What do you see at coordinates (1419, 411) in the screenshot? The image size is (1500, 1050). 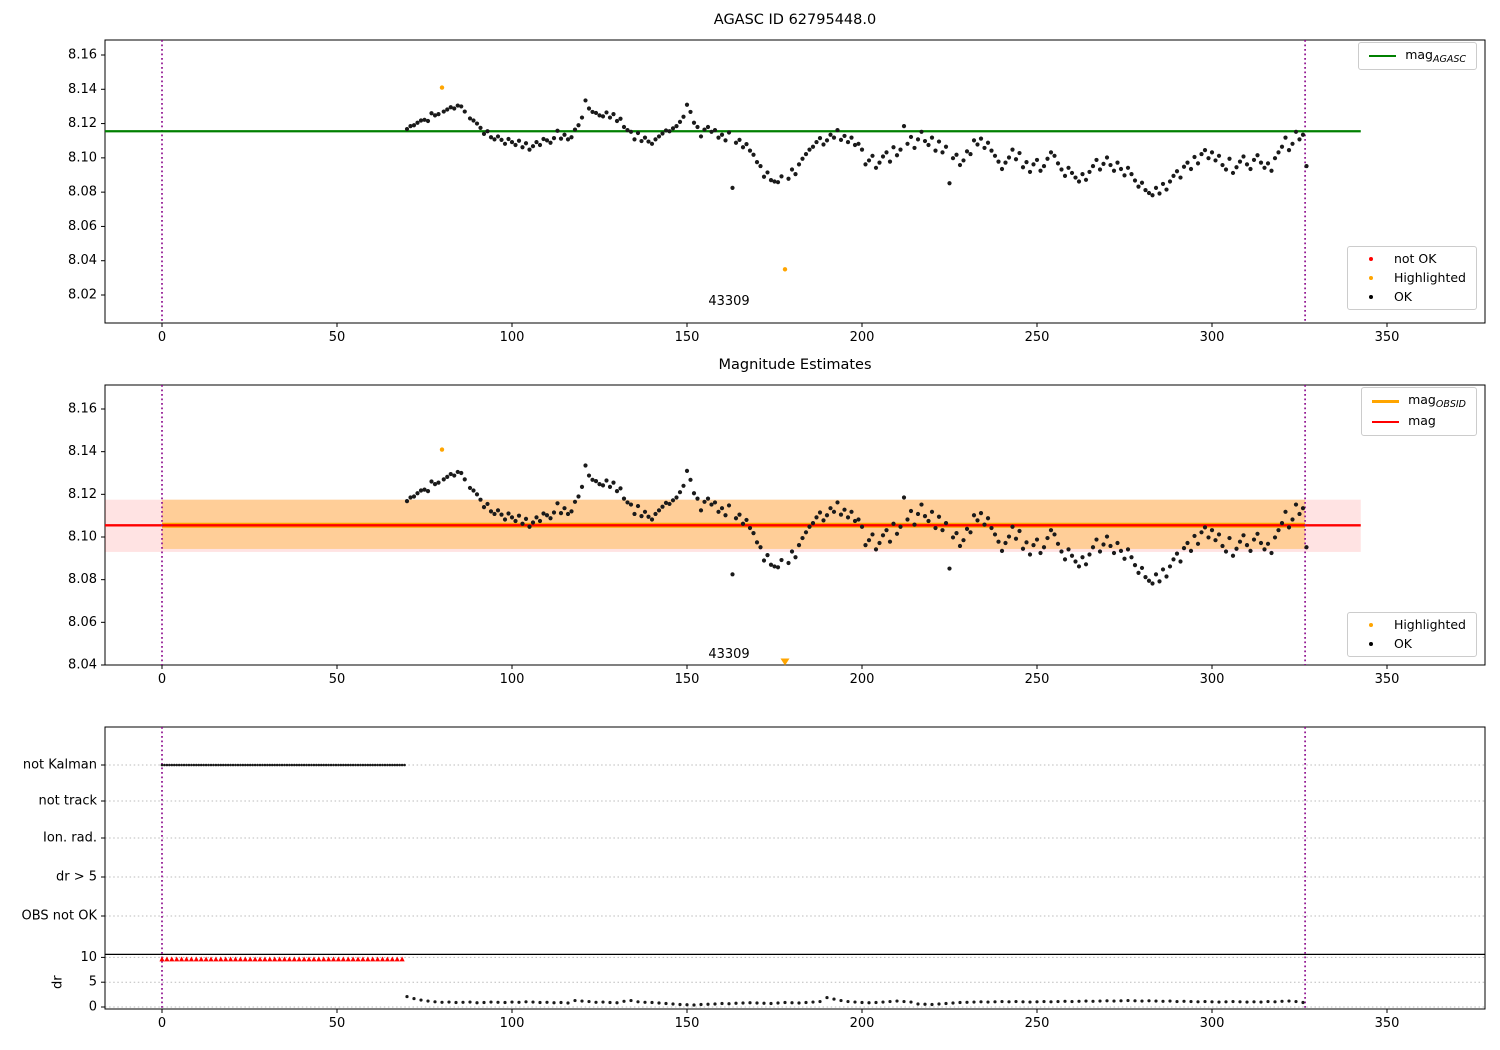 I see `legend-mag-obsid: magOBSID mag` at bounding box center [1419, 411].